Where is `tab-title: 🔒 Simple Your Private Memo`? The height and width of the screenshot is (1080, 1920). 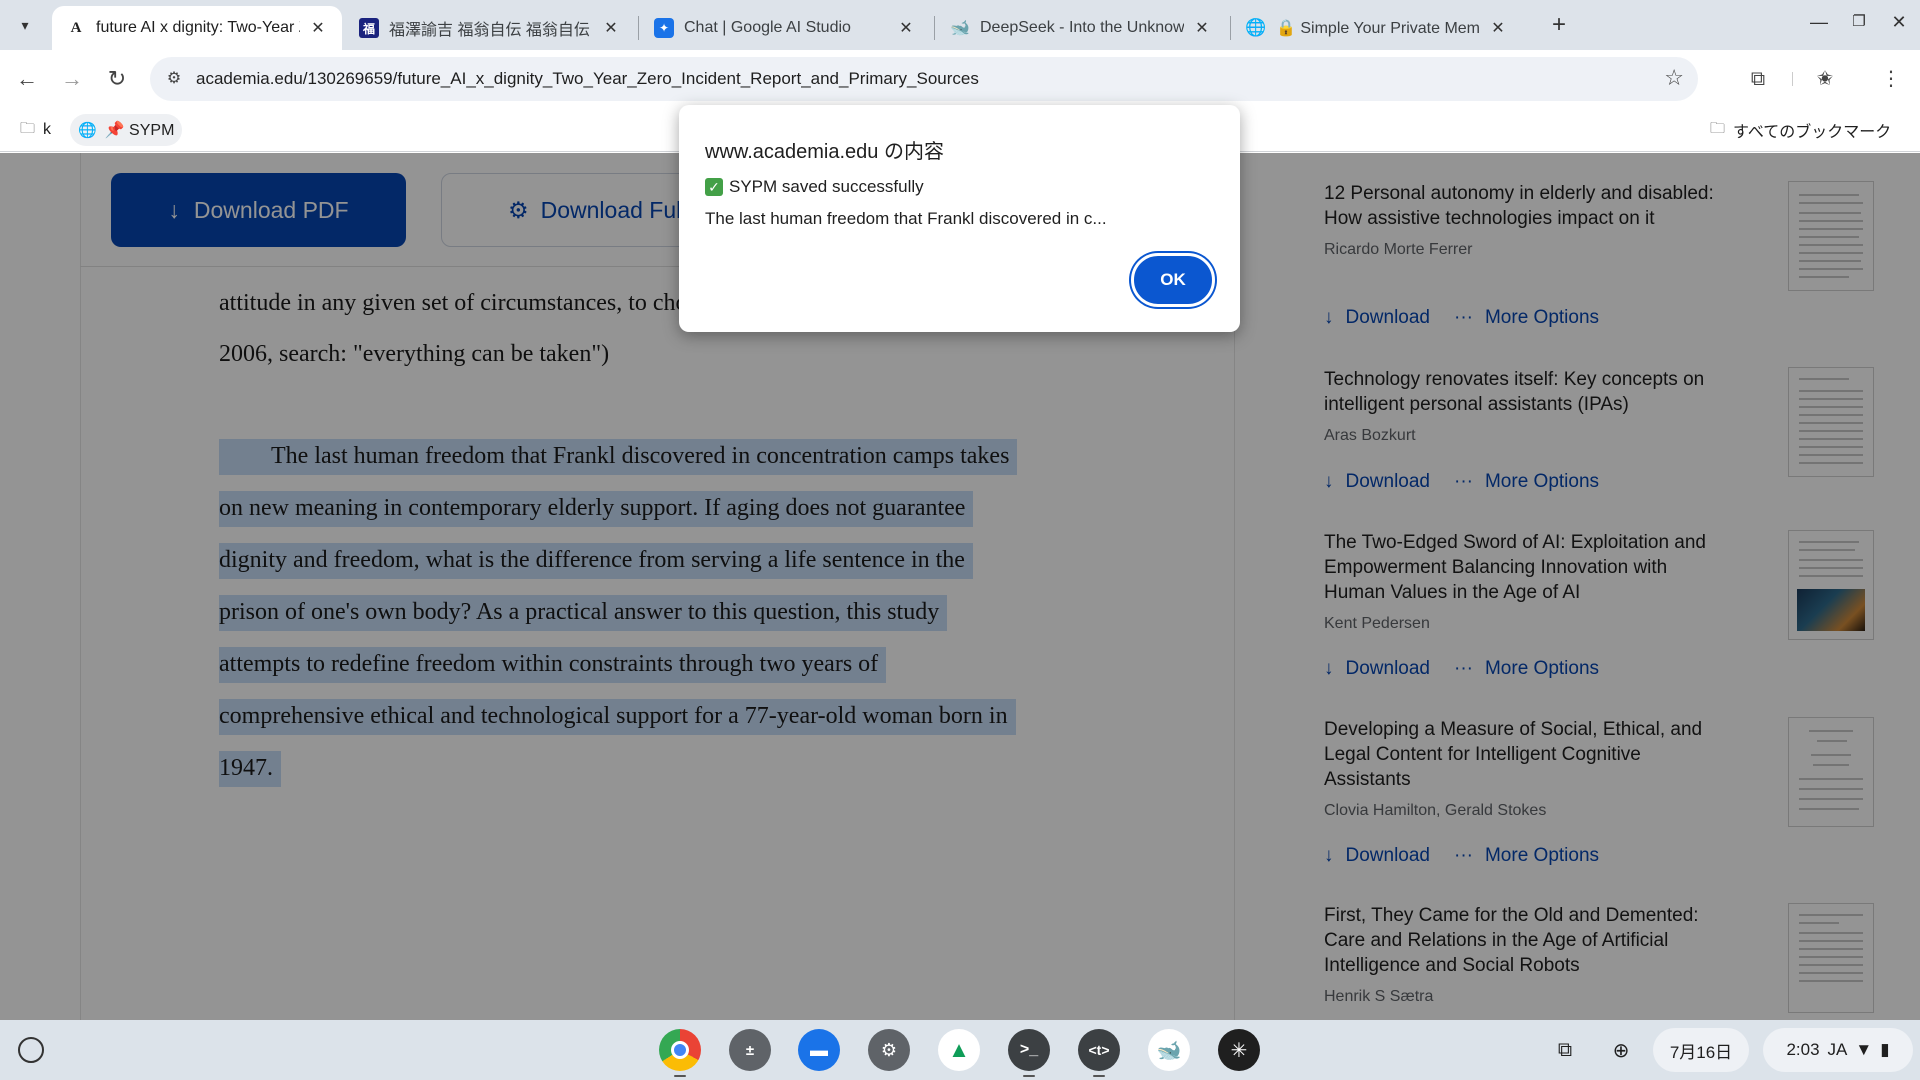 tab-title: 🔒 Simple Your Private Memo is located at coordinates (1378, 28).